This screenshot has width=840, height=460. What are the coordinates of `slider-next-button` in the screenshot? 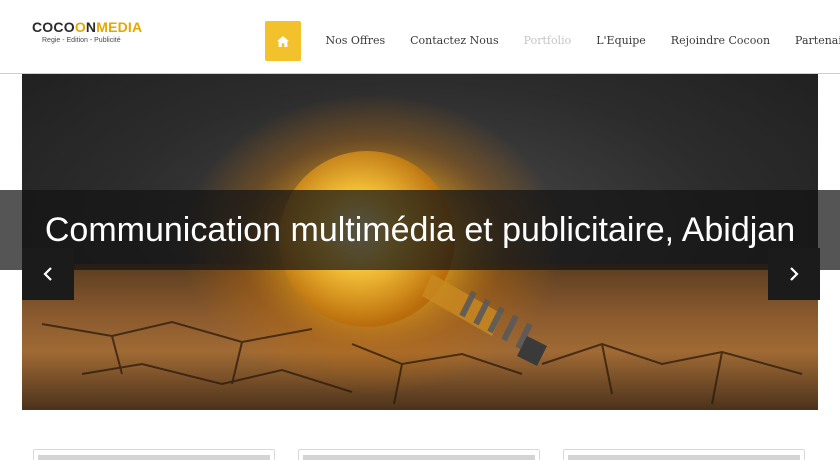 It's located at (794, 274).